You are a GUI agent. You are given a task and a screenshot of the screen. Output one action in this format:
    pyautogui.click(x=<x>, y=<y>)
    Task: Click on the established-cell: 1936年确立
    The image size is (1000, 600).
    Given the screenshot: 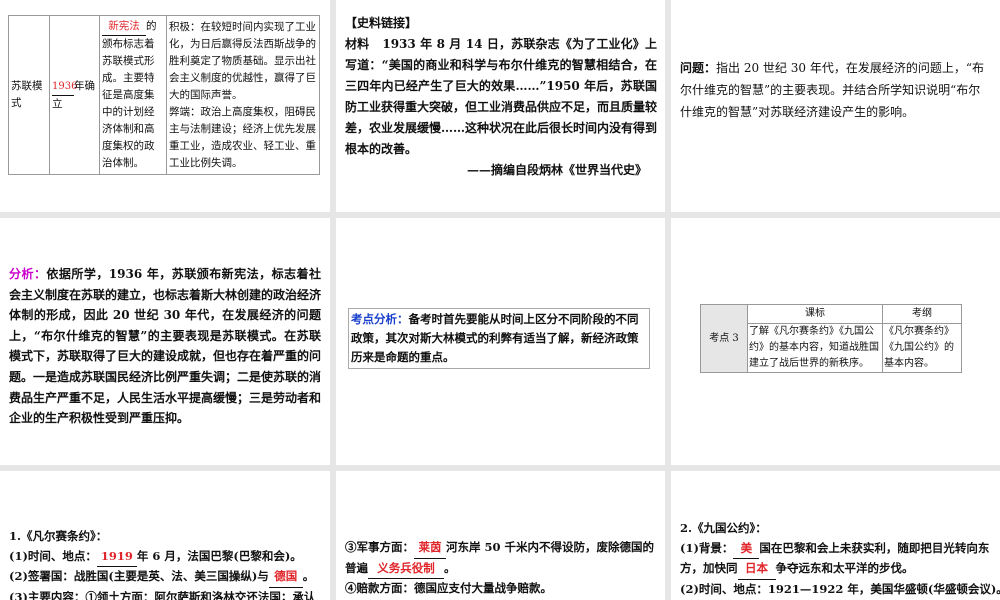 What is the action you would take?
    pyautogui.click(x=74, y=95)
    